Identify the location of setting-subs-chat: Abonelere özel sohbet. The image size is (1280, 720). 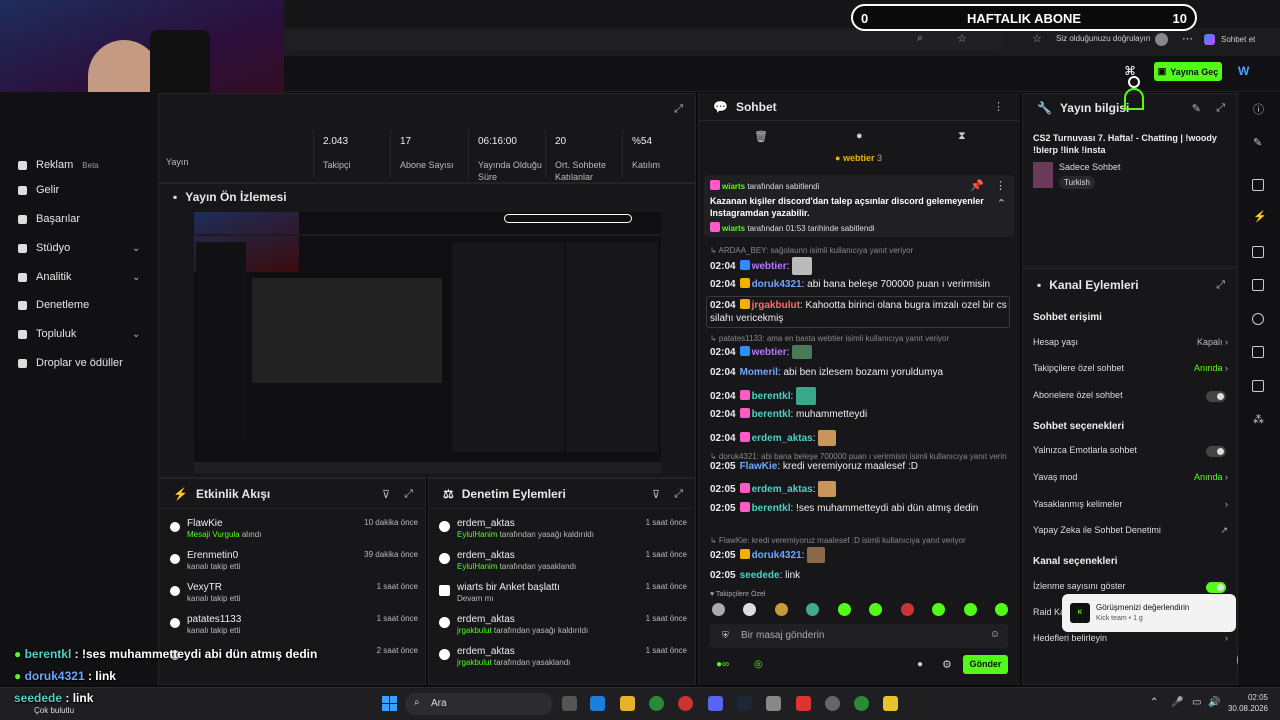
(1130, 398).